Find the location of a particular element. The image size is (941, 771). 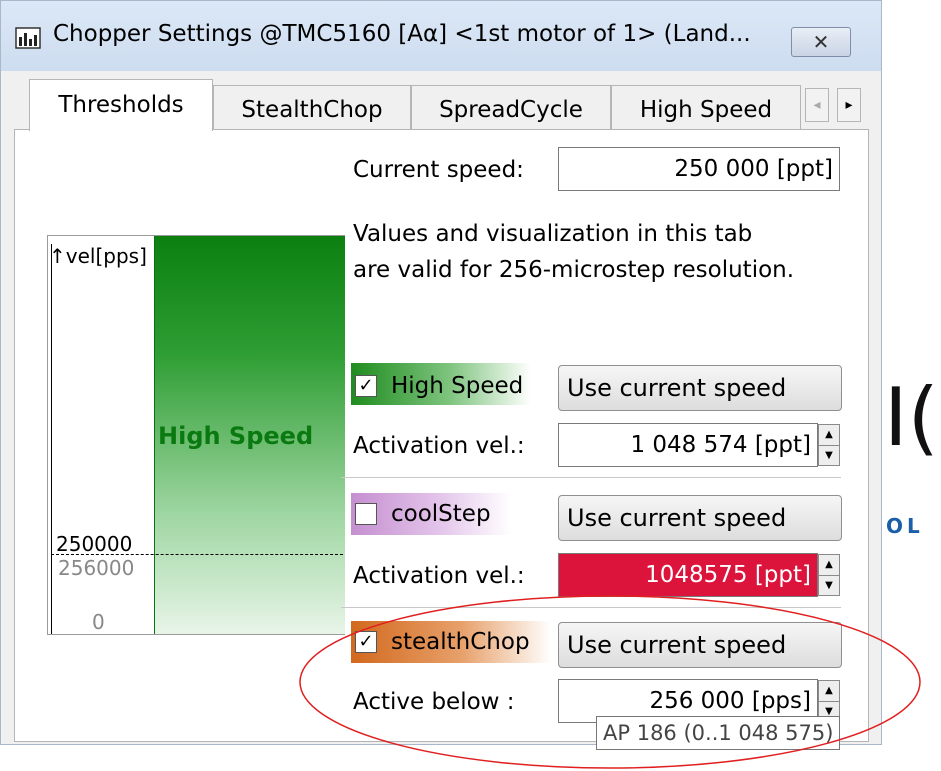

tab-thresholds: Thresholds is located at coordinates (121, 105).